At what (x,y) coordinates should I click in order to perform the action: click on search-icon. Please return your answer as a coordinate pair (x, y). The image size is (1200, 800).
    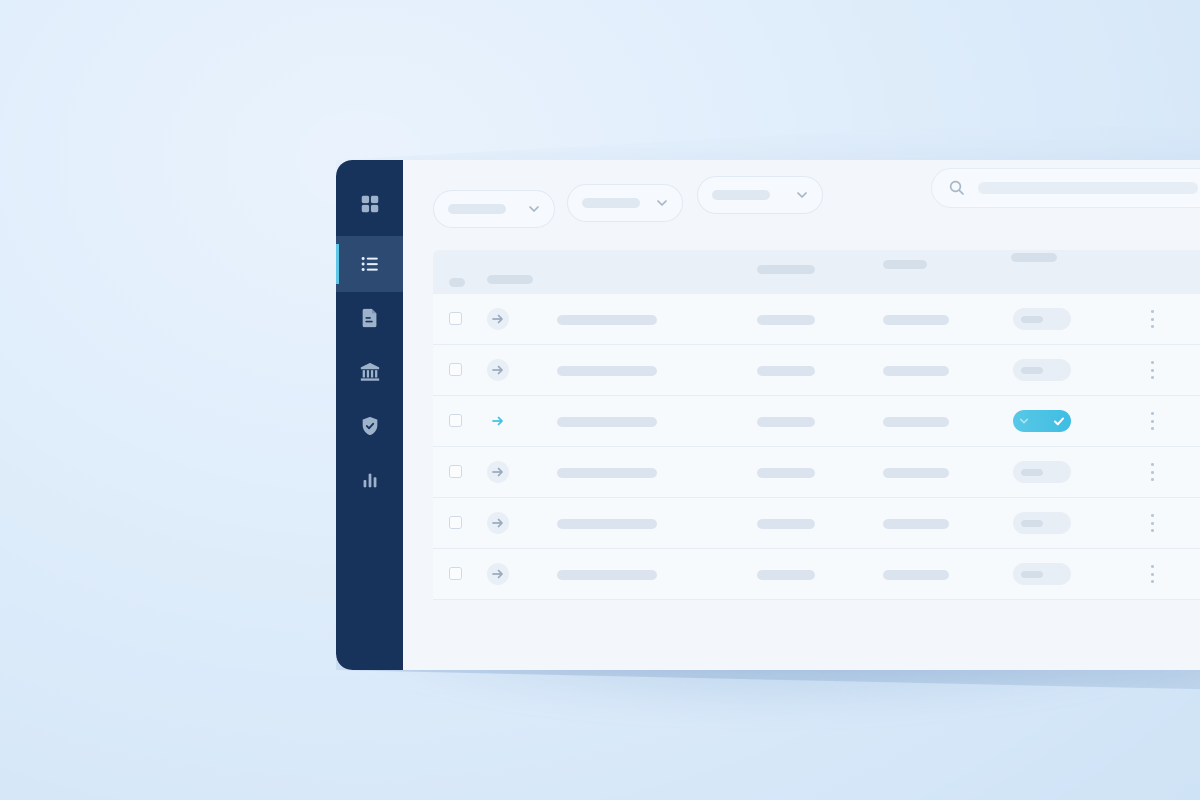
    Looking at the image, I should click on (956, 187).